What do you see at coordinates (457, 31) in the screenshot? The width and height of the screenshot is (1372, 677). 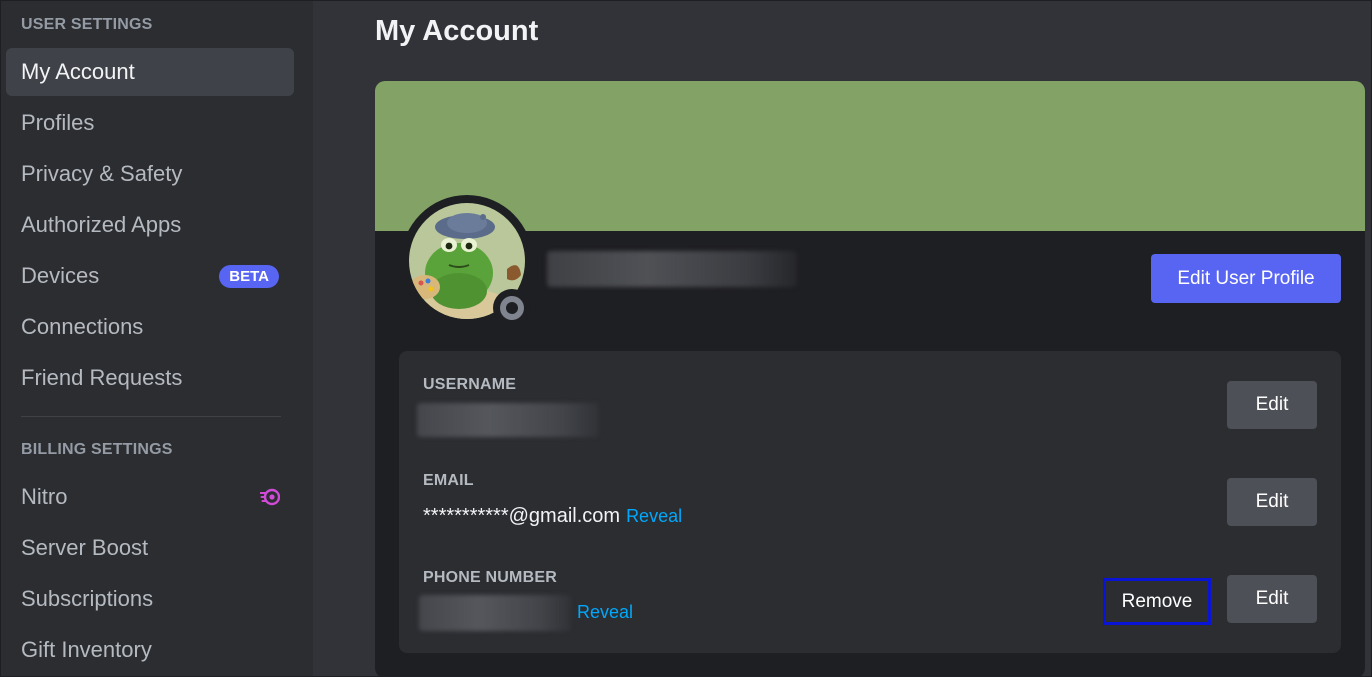 I see `page-title: My Account` at bounding box center [457, 31].